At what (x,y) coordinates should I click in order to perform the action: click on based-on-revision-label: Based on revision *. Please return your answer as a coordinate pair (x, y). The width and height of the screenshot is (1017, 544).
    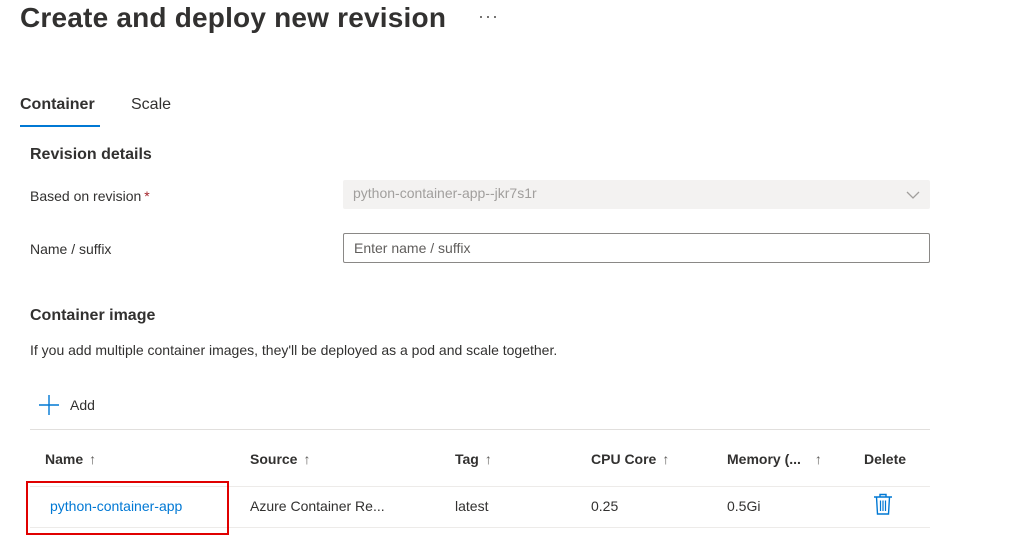
    Looking at the image, I should click on (90, 196).